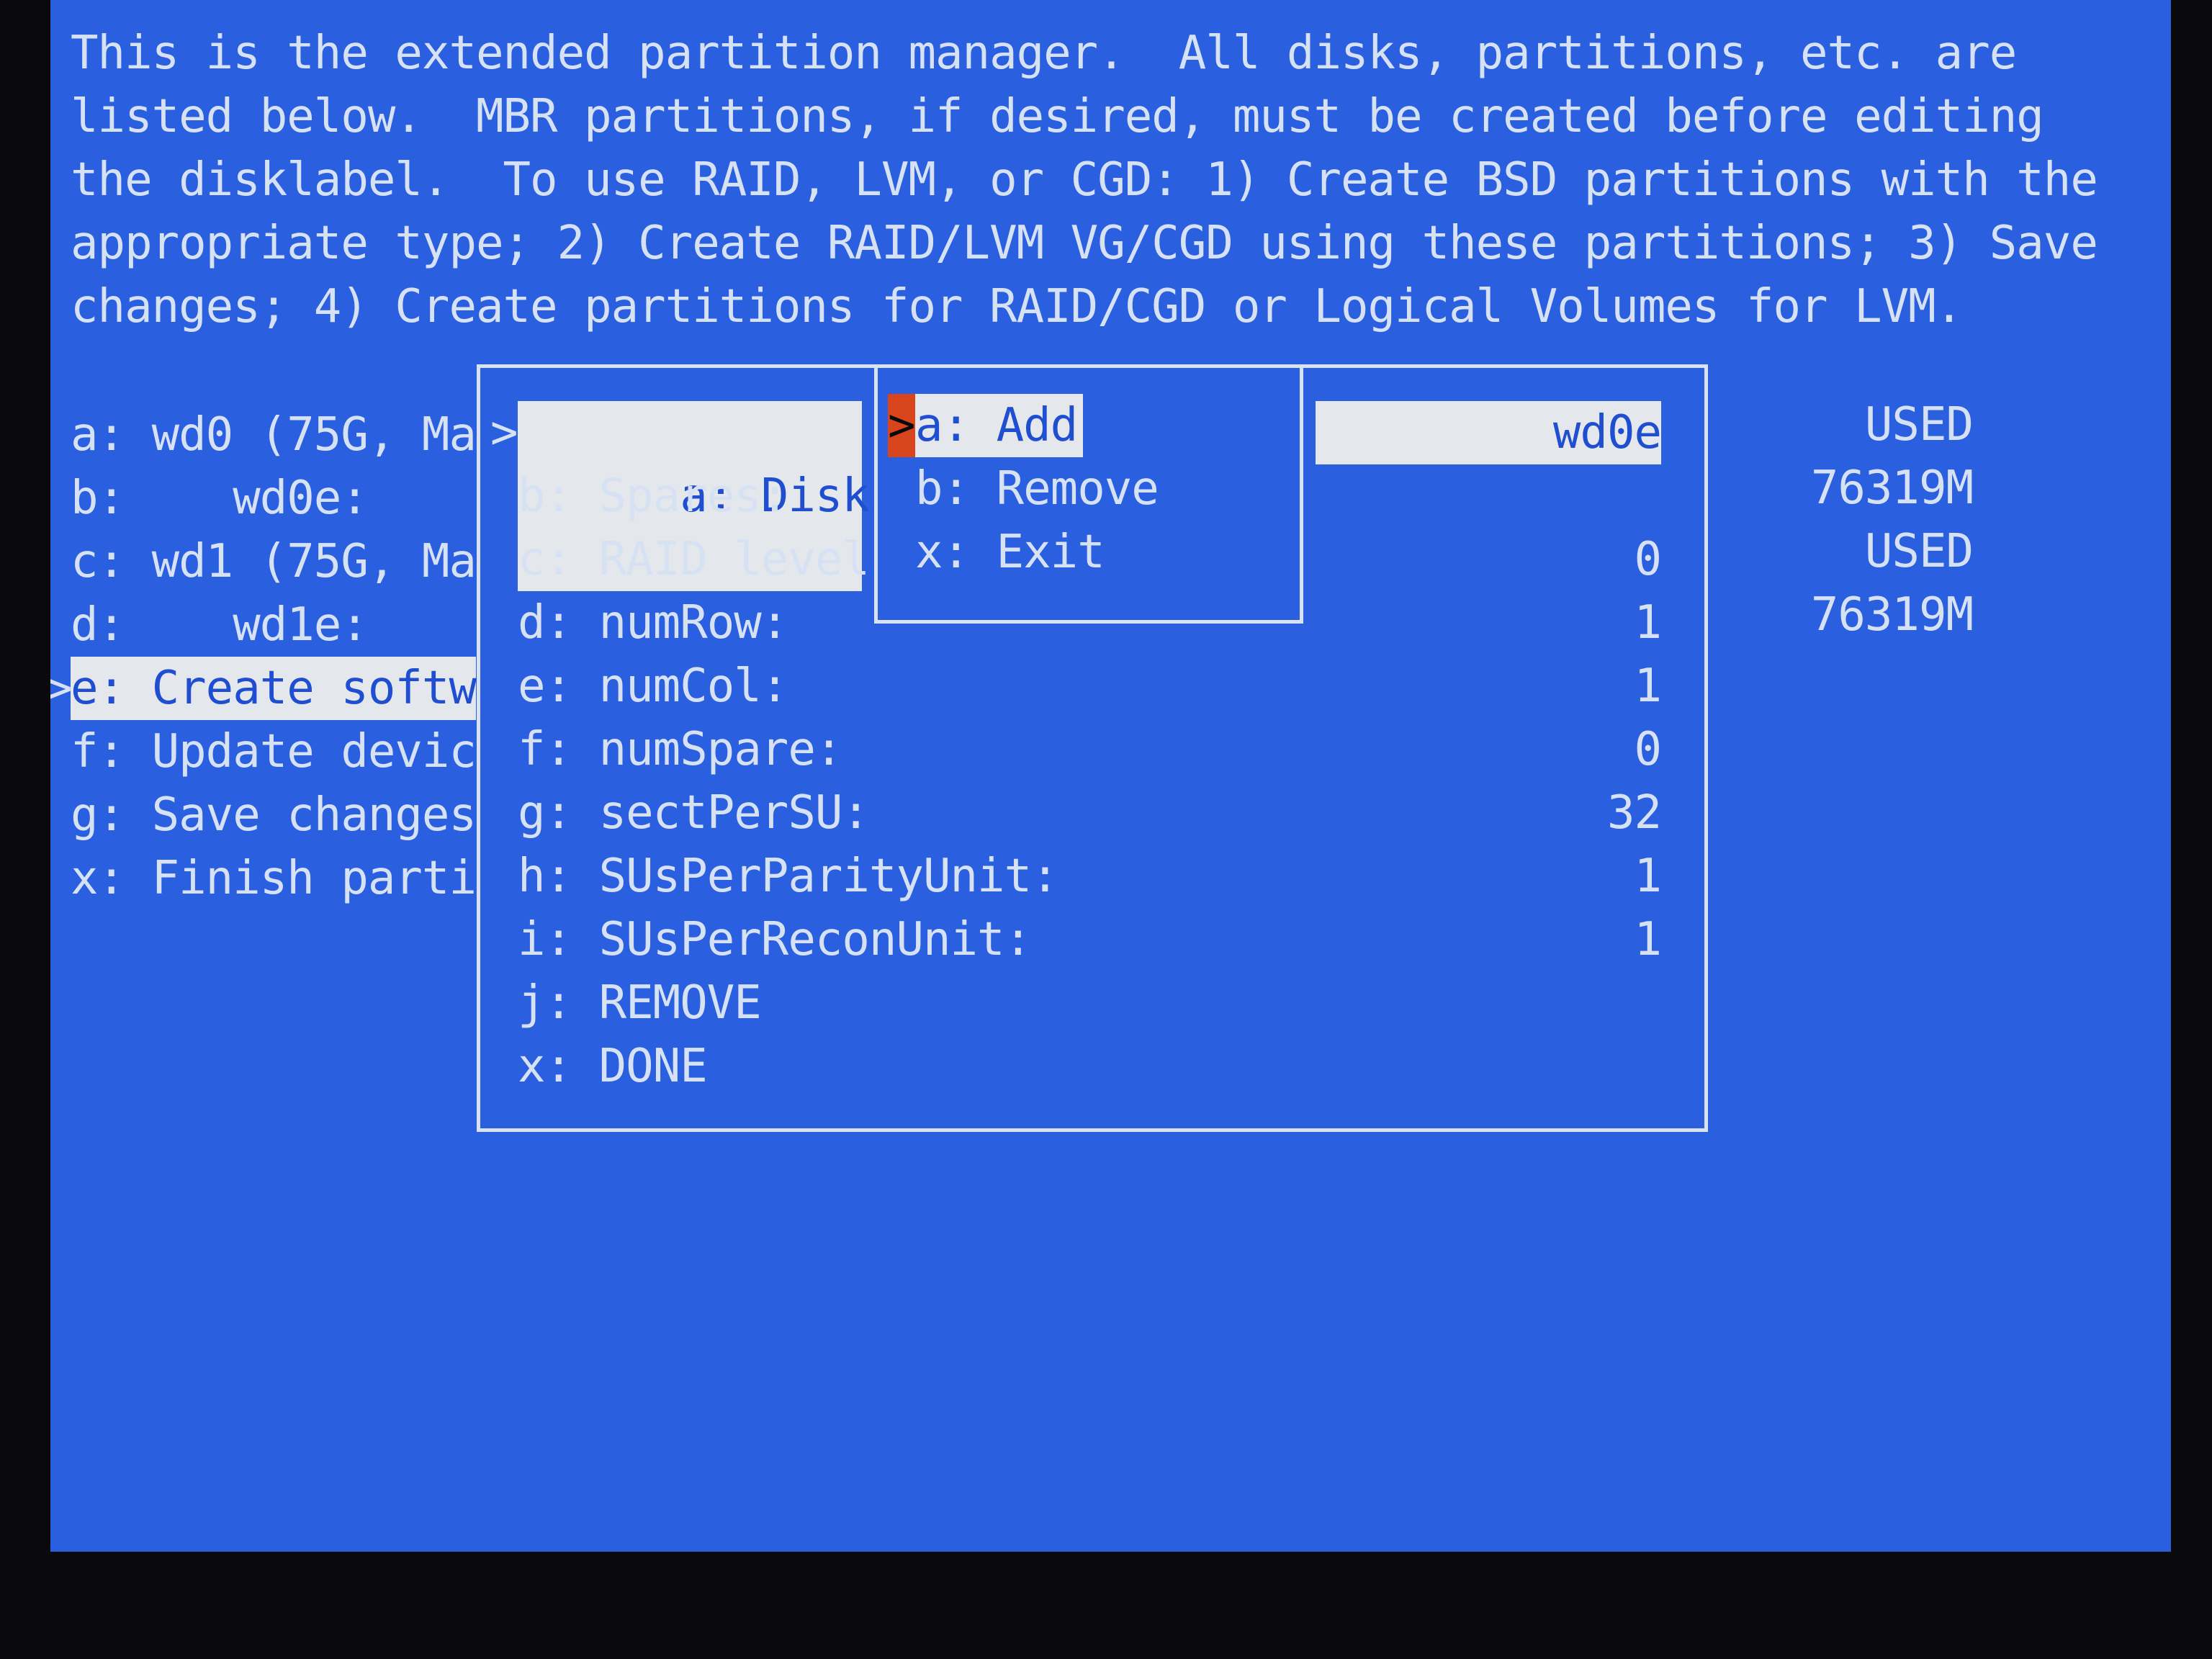 The width and height of the screenshot is (2212, 1659). What do you see at coordinates (640, 1003) in the screenshot?
I see `raid-item-remove: j: REMOVE` at bounding box center [640, 1003].